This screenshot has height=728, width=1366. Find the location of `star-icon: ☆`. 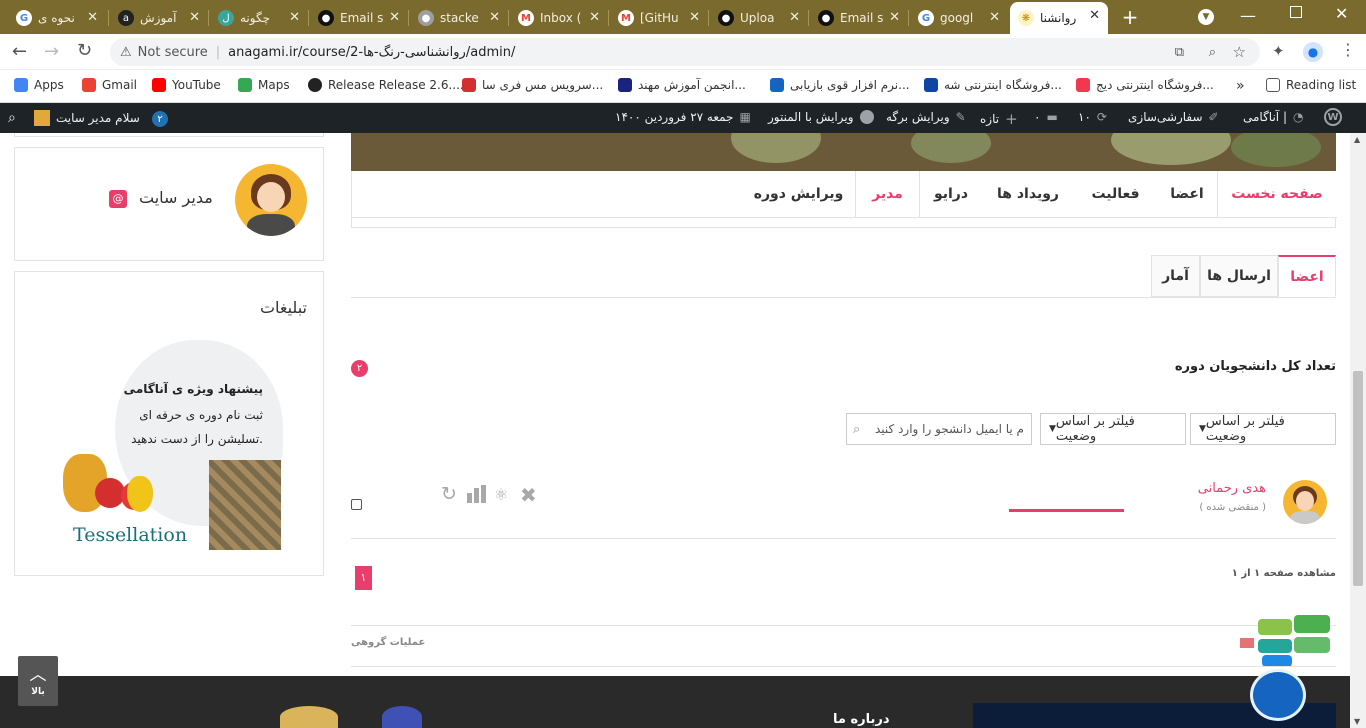

star-icon: ☆ is located at coordinates (1239, 52).